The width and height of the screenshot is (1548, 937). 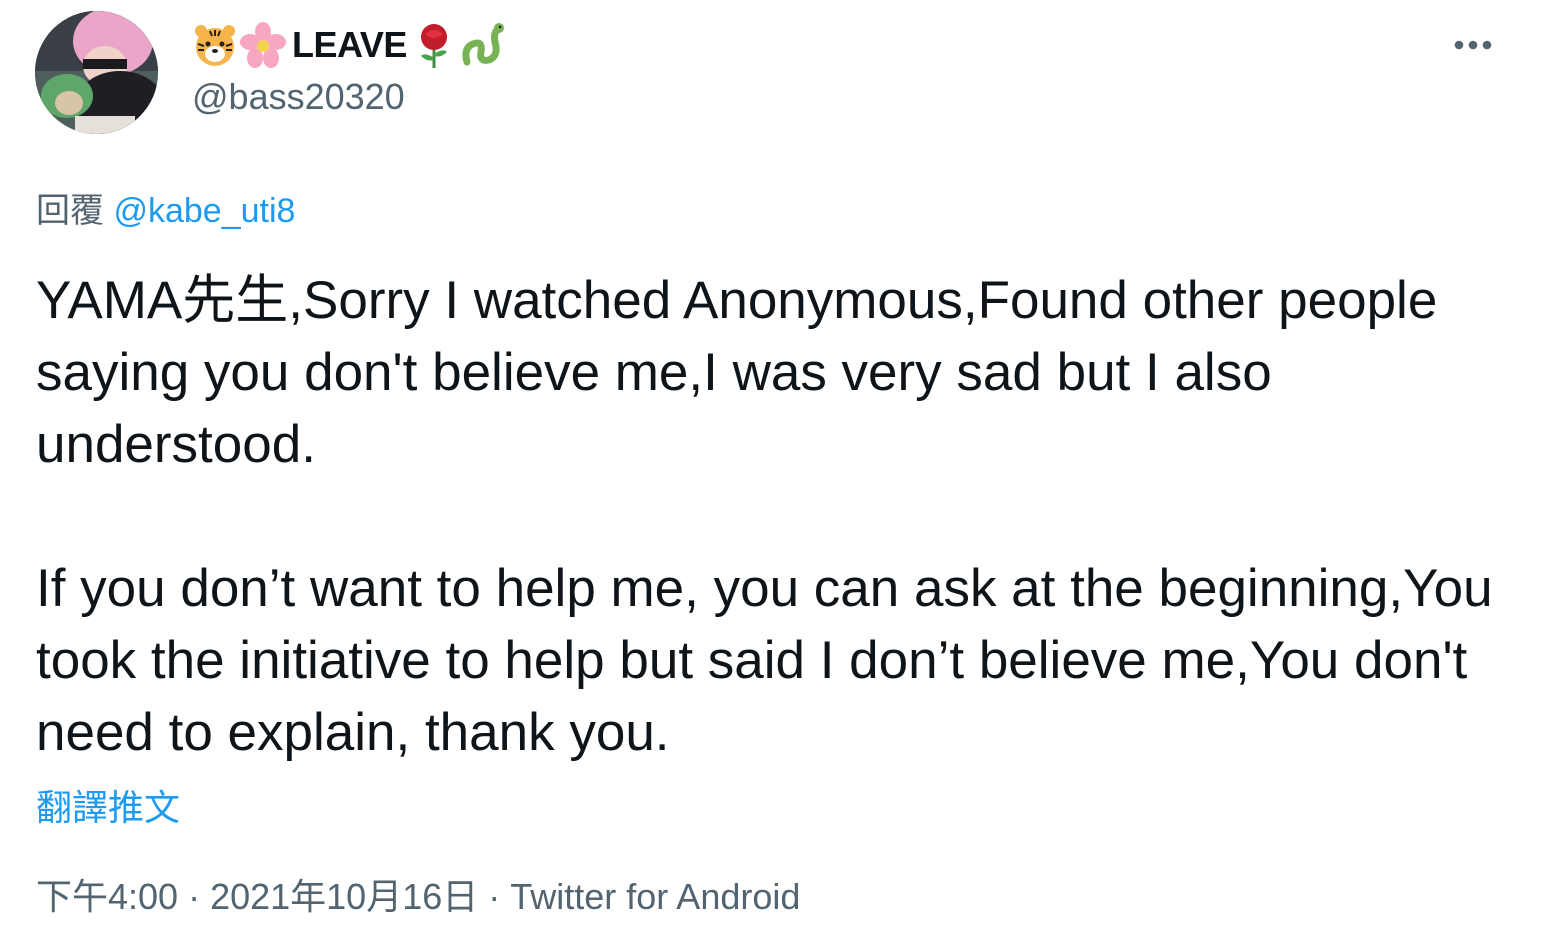 I want to click on tweet-header: LEAVE @bass20320, so click(x=349, y=68).